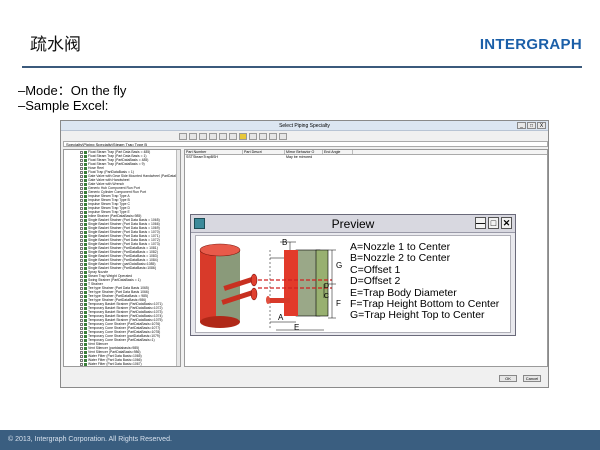  What do you see at coordinates (366, 157) in the screenshot?
I see `table-row: SSTSteamTrapBSH May be mirrored` at bounding box center [366, 157].